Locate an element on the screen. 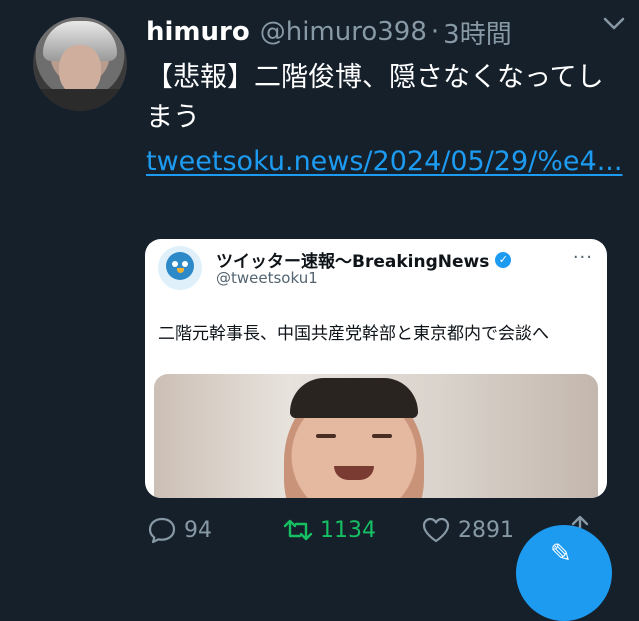 The image size is (639, 621). quoted-image is located at coordinates (376, 436).